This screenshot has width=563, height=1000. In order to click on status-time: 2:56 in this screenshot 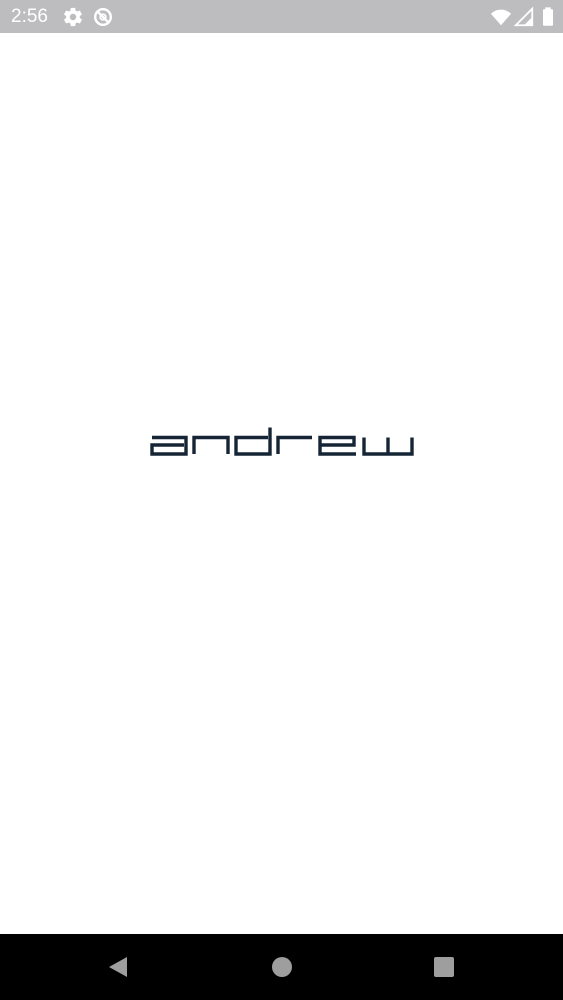, I will do `click(29, 16)`.